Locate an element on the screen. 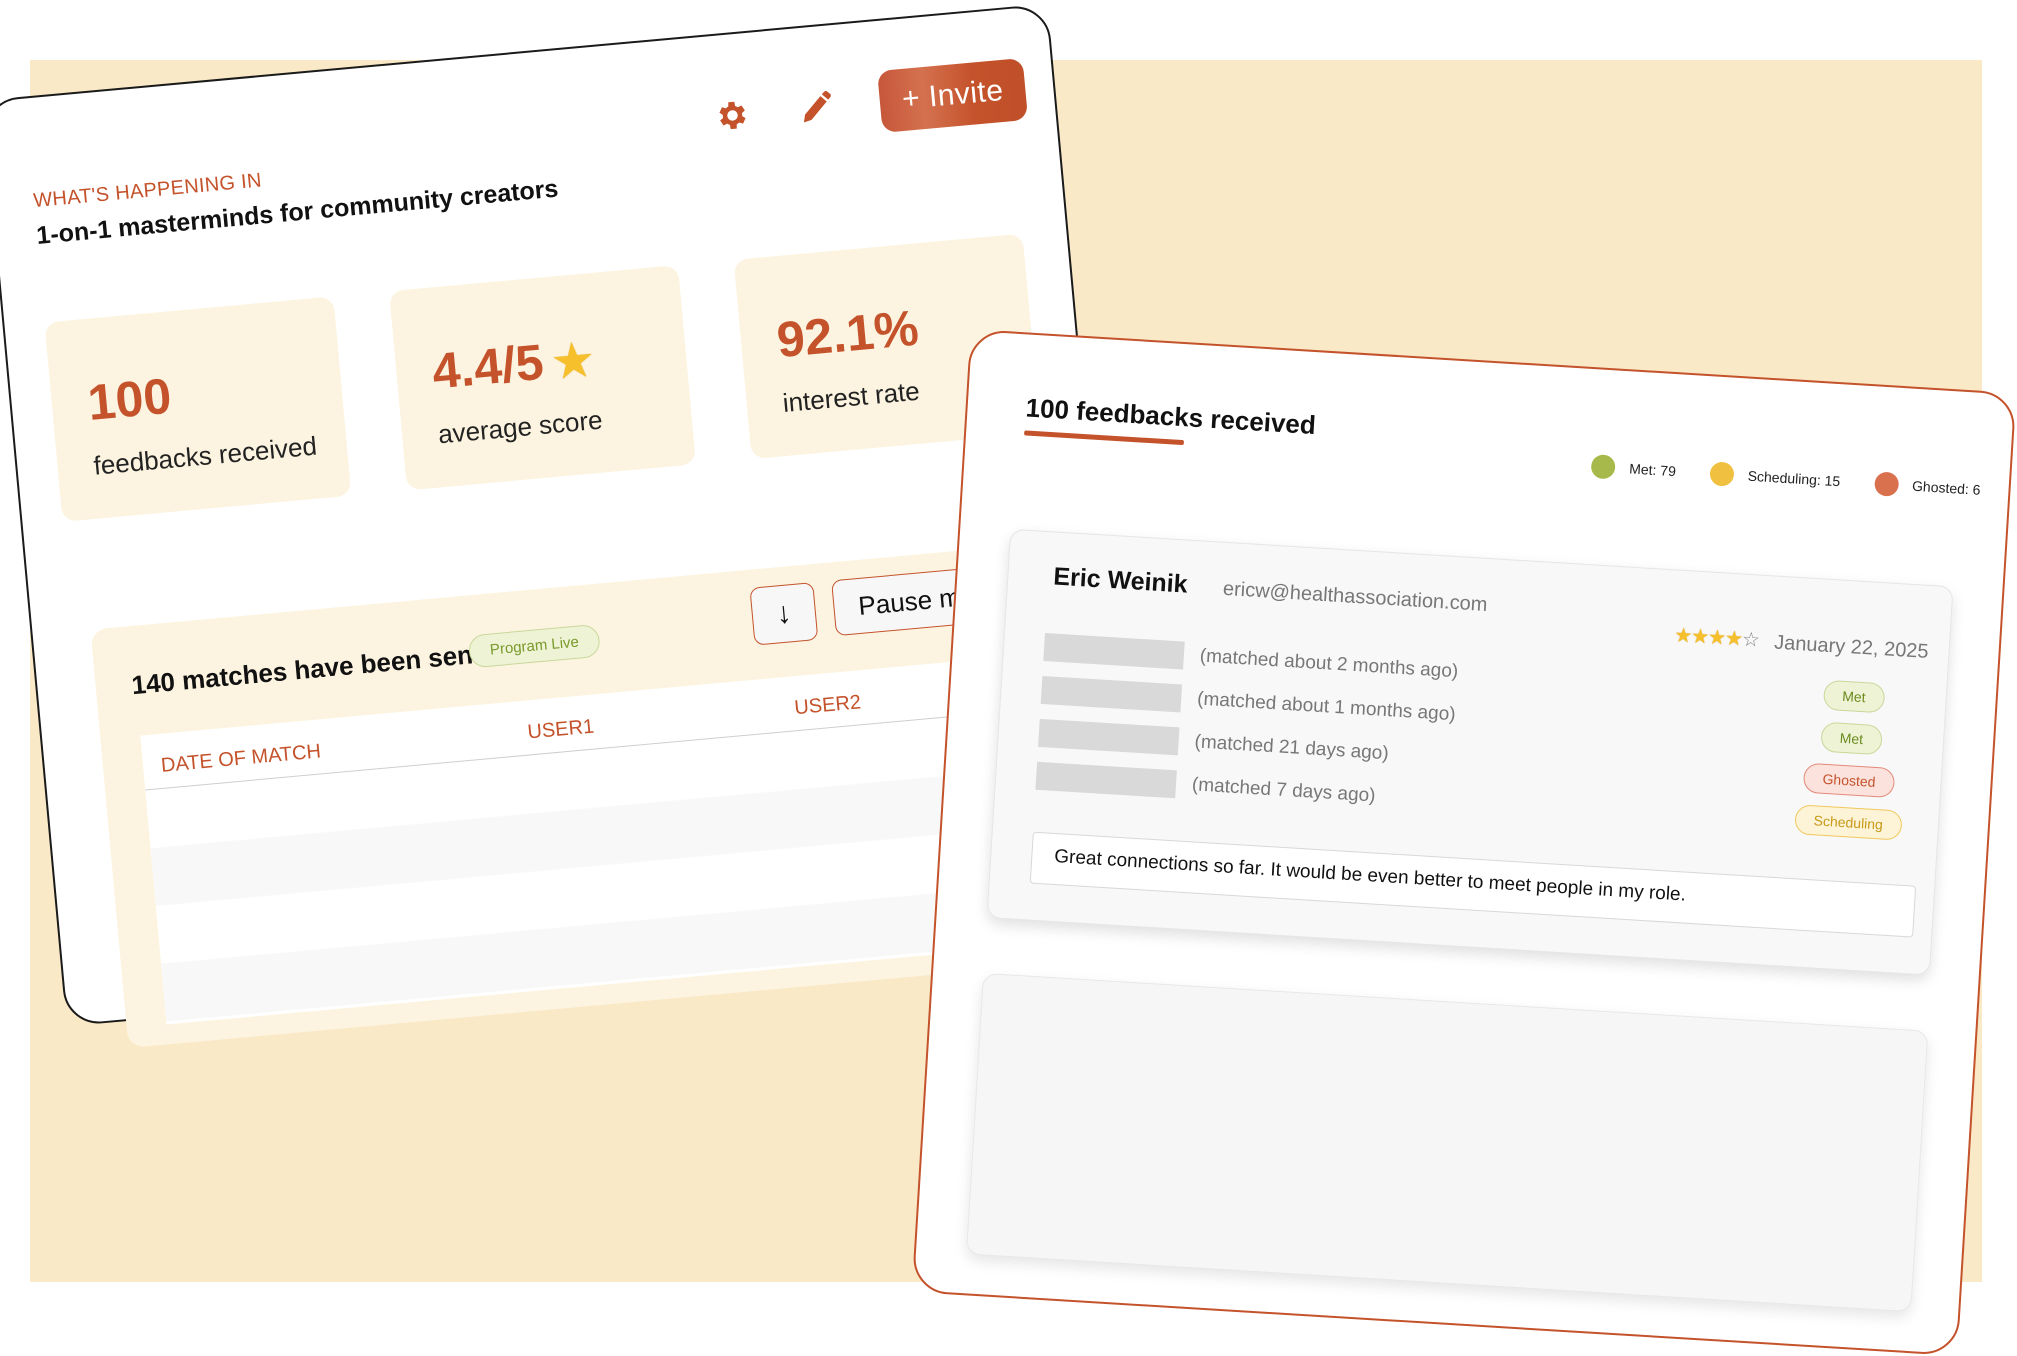 The width and height of the screenshot is (2017, 1356). status-legend: Met: 79 Scheduling: 15 Ghosted: 6 is located at coordinates (1786, 478).